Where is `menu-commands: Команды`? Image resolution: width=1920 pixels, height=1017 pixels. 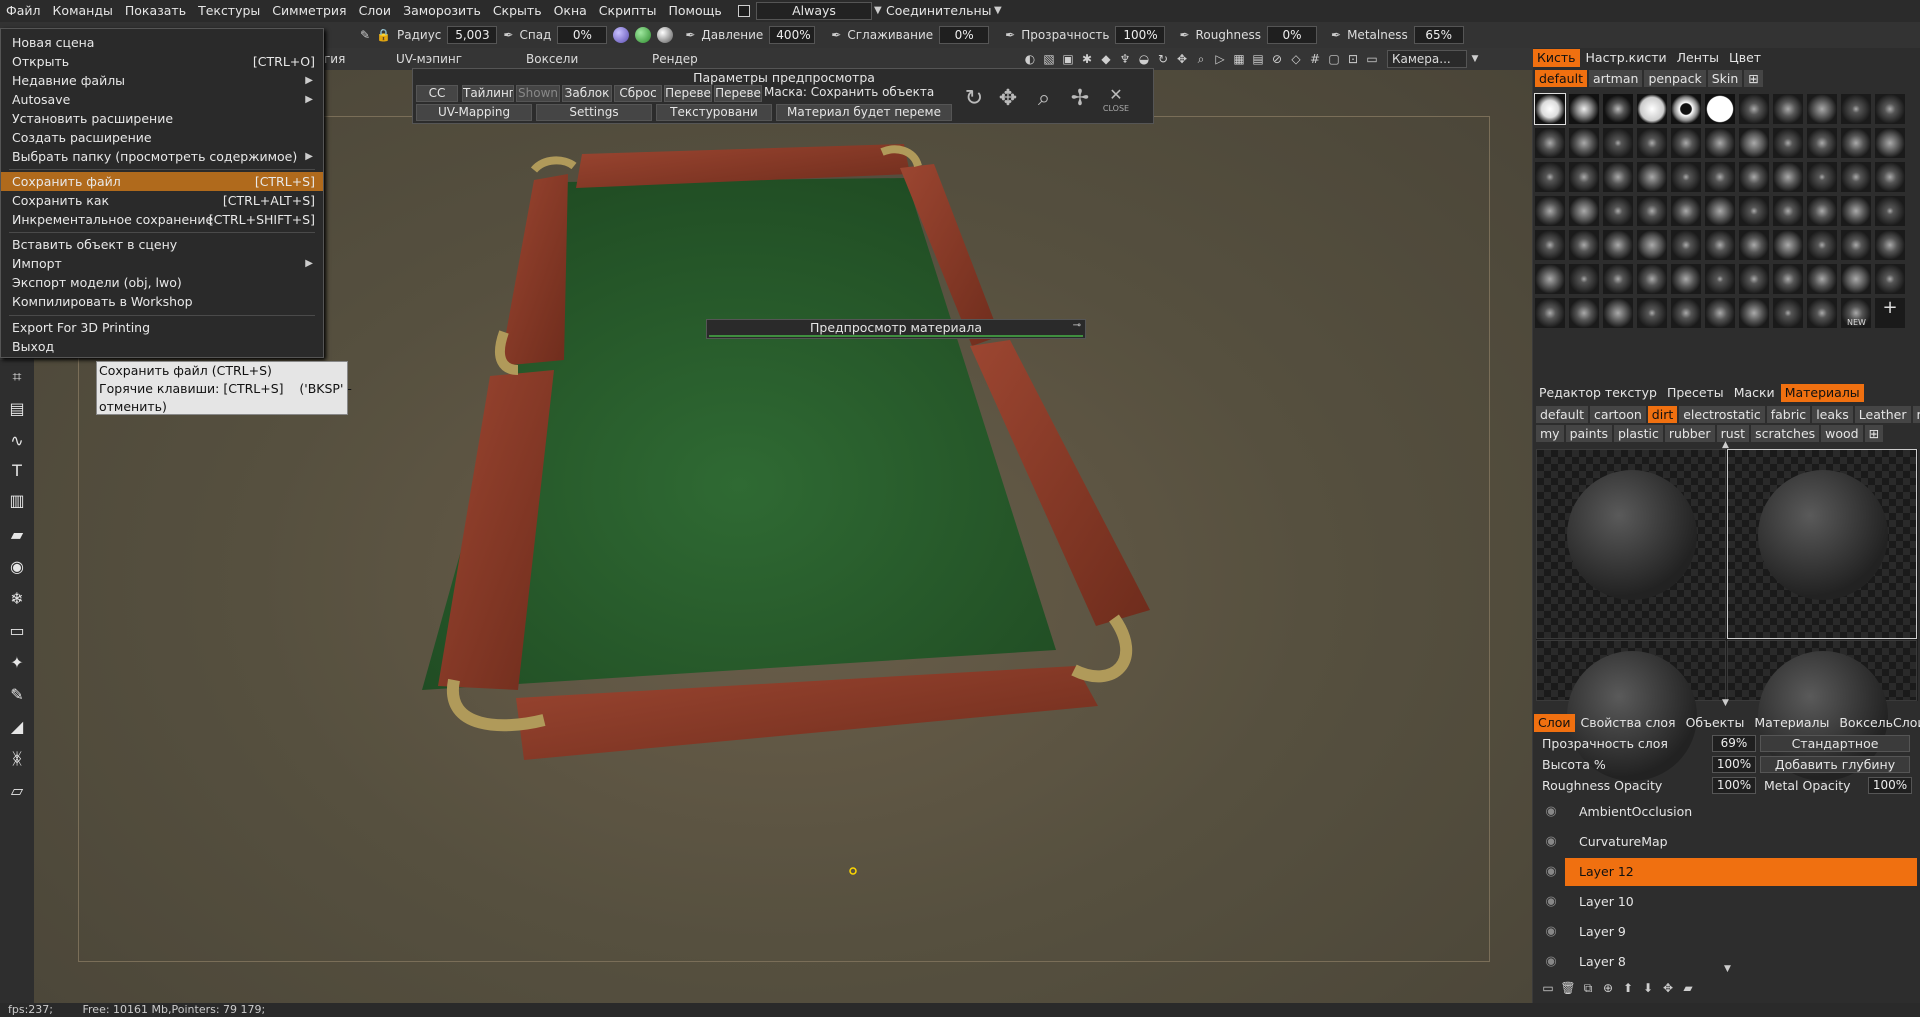 menu-commands: Команды is located at coordinates (83, 11).